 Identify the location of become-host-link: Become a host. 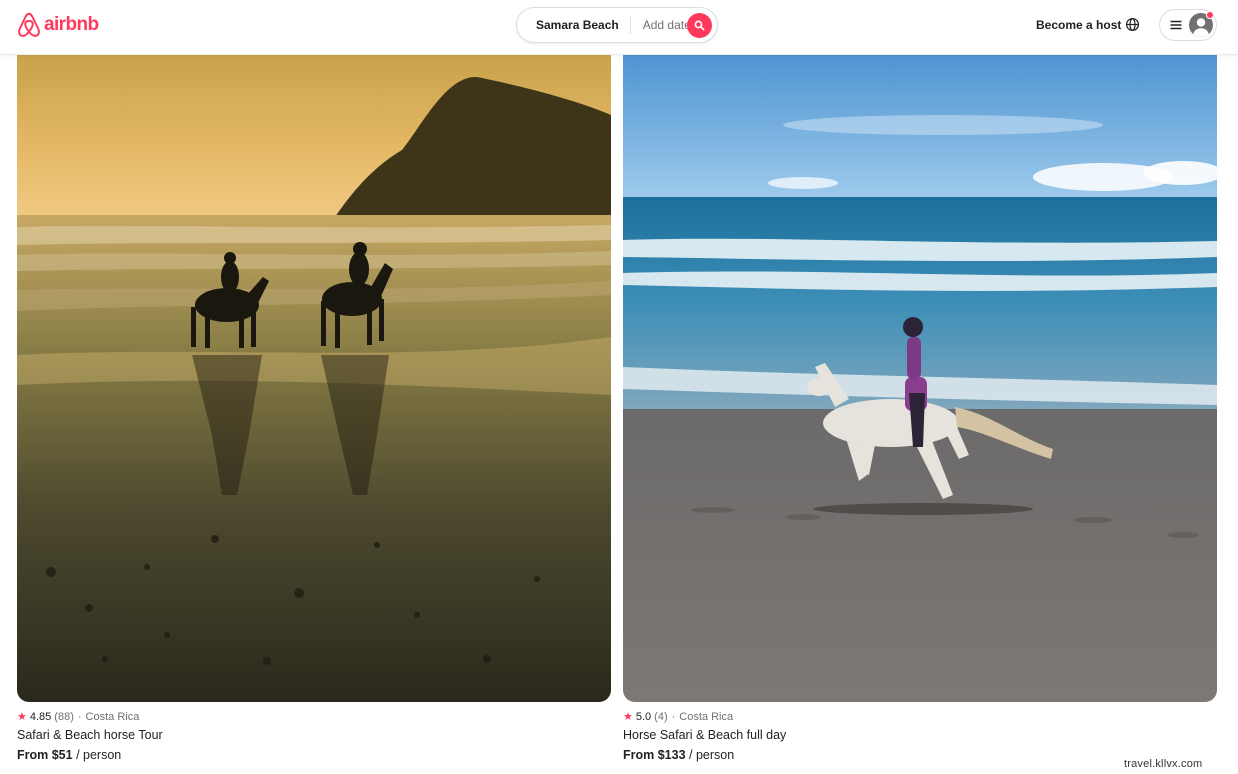
(1078, 25).